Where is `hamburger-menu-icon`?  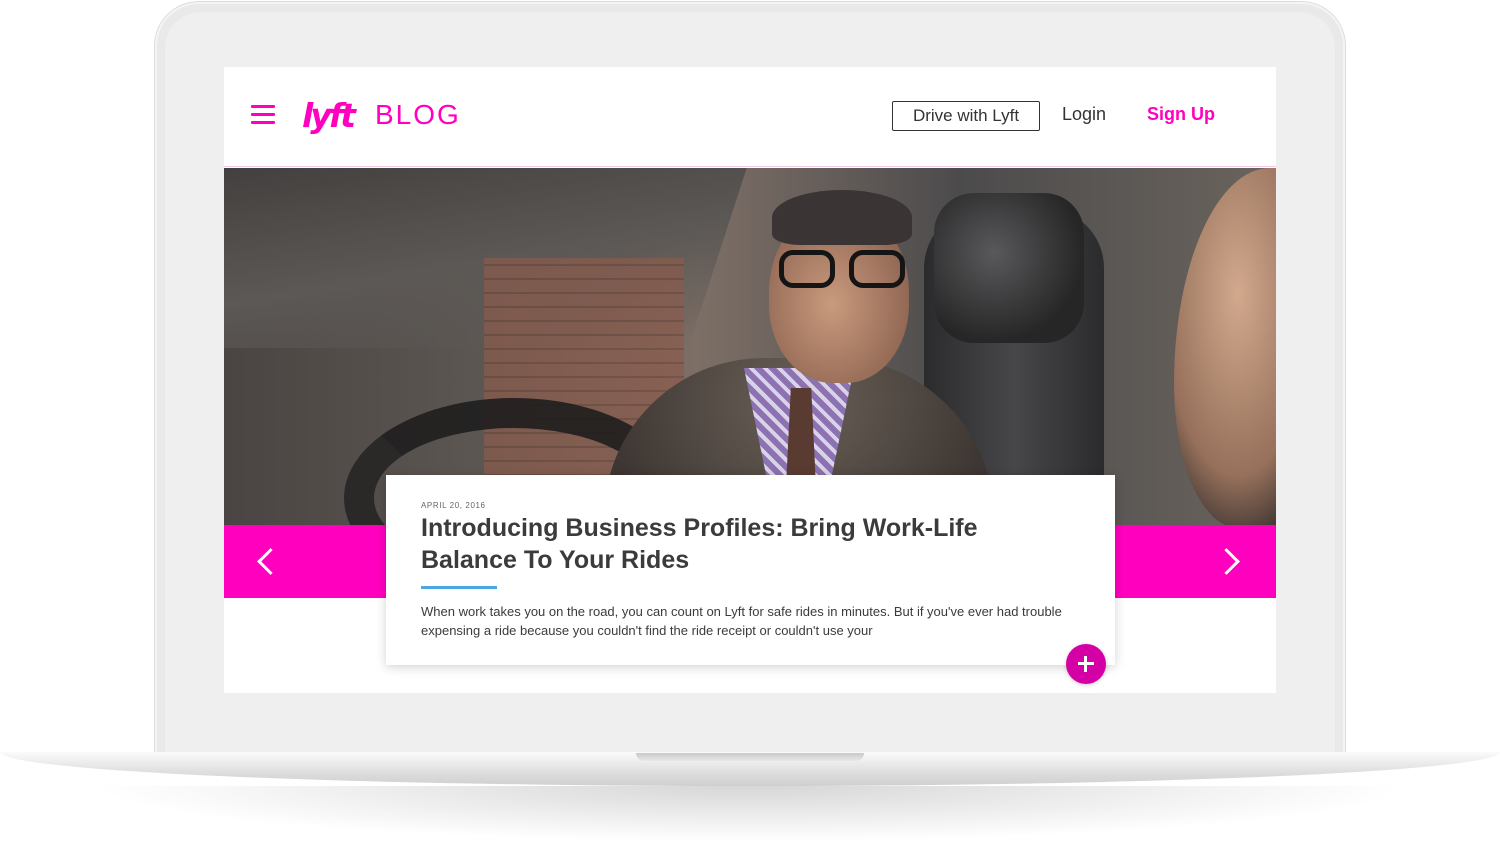 hamburger-menu-icon is located at coordinates (263, 115).